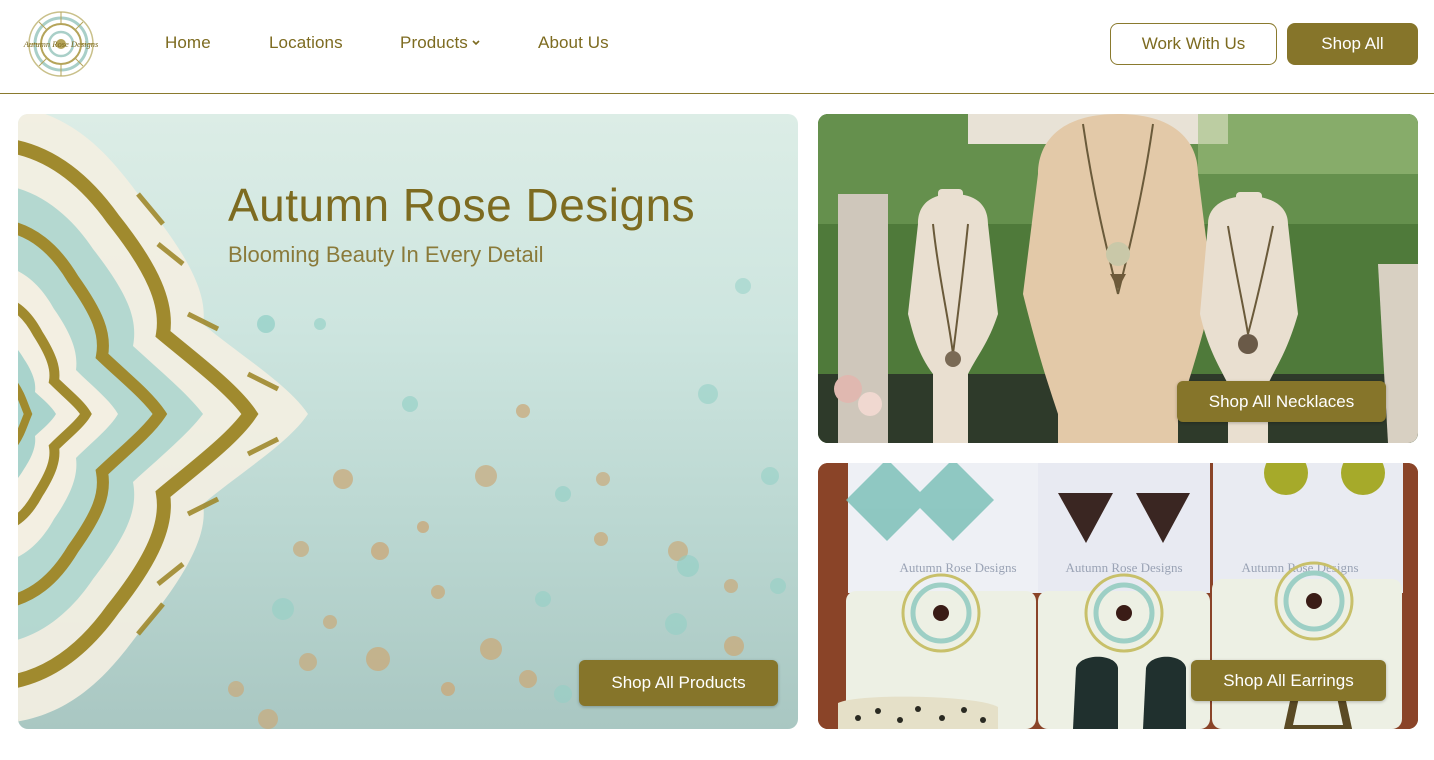 This screenshot has height=760, width=1434. Describe the element at coordinates (1352, 44) in the screenshot. I see `shop-all-button: Shop All` at that location.